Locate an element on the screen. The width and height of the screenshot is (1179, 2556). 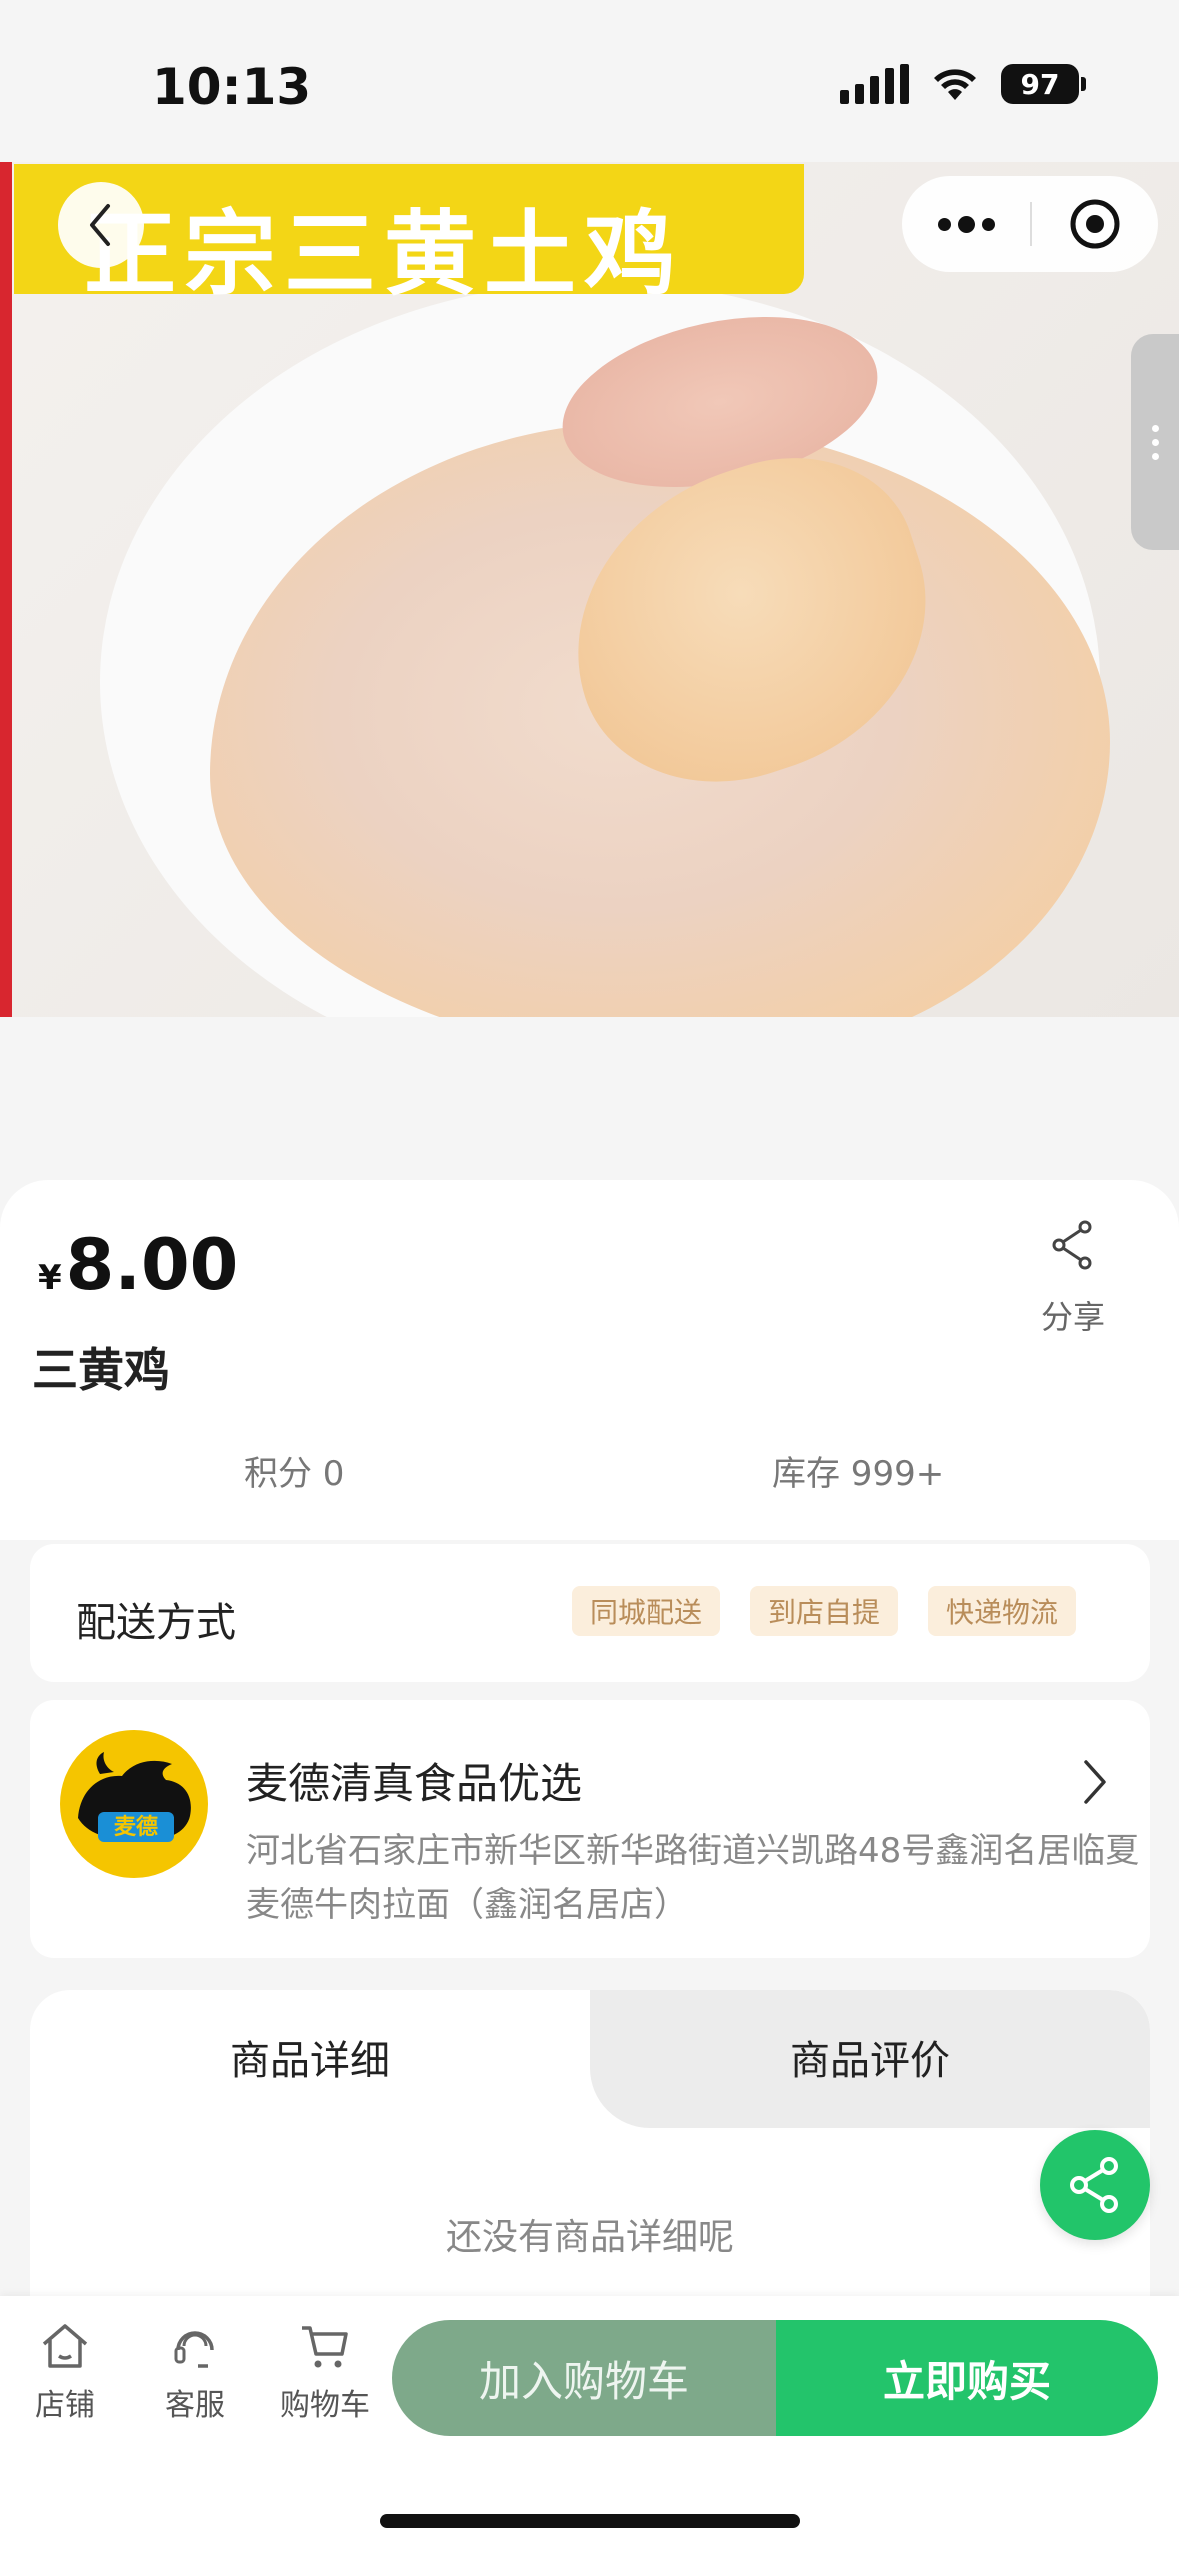
back-button is located at coordinates (101, 225).